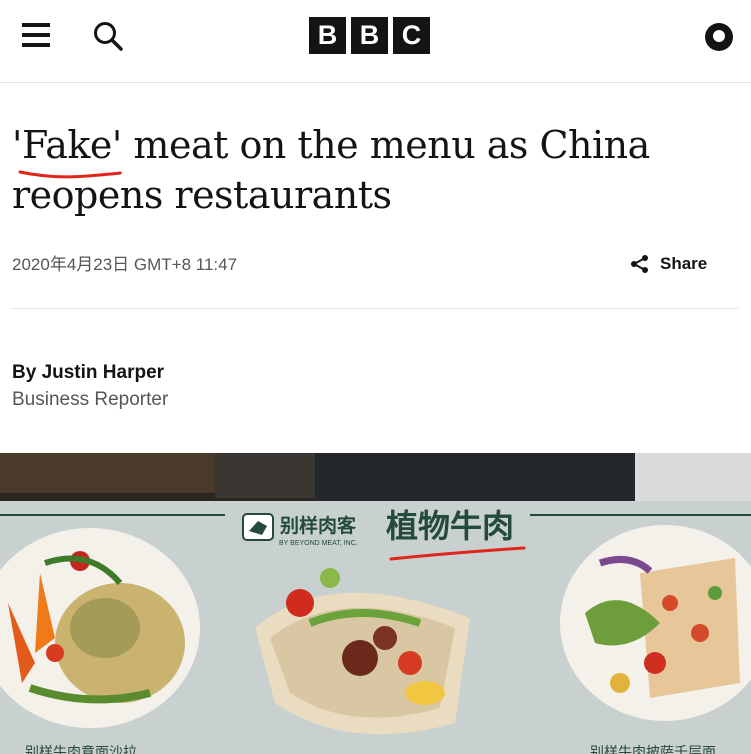 This screenshot has height=754, width=751. Describe the element at coordinates (684, 263) in the screenshot. I see `share-label: Share` at that location.